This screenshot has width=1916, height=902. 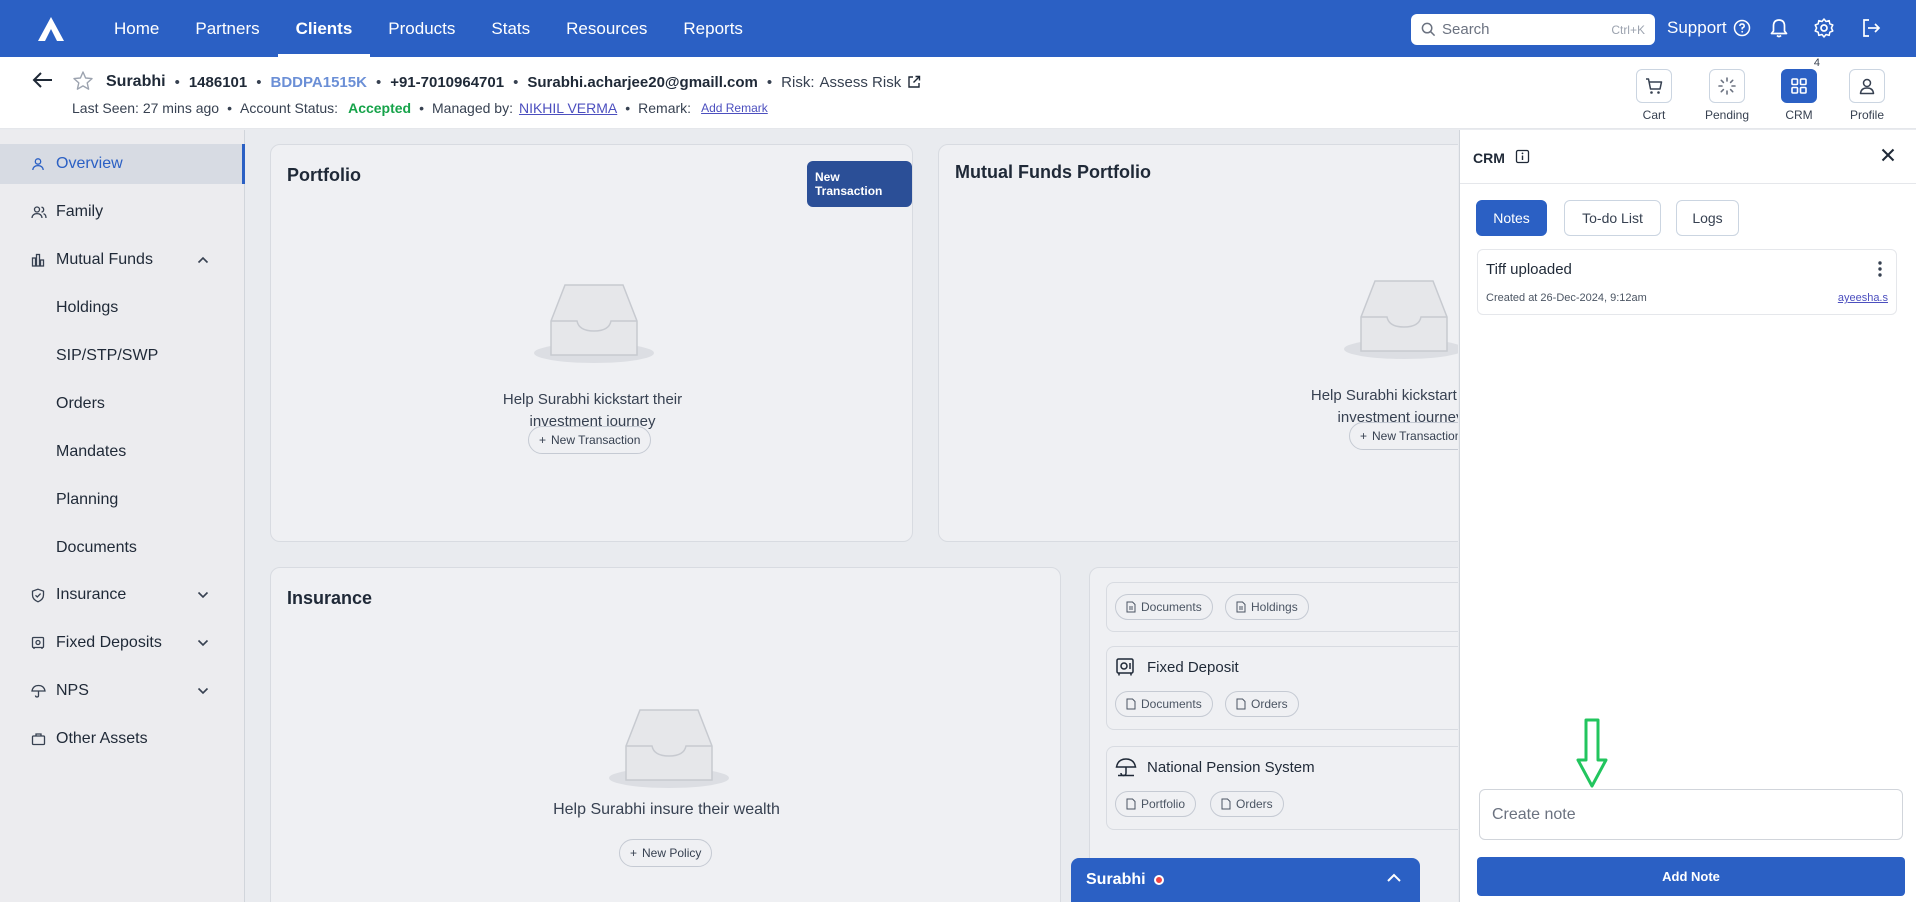 I want to click on gear-icon, so click(x=1825, y=29).